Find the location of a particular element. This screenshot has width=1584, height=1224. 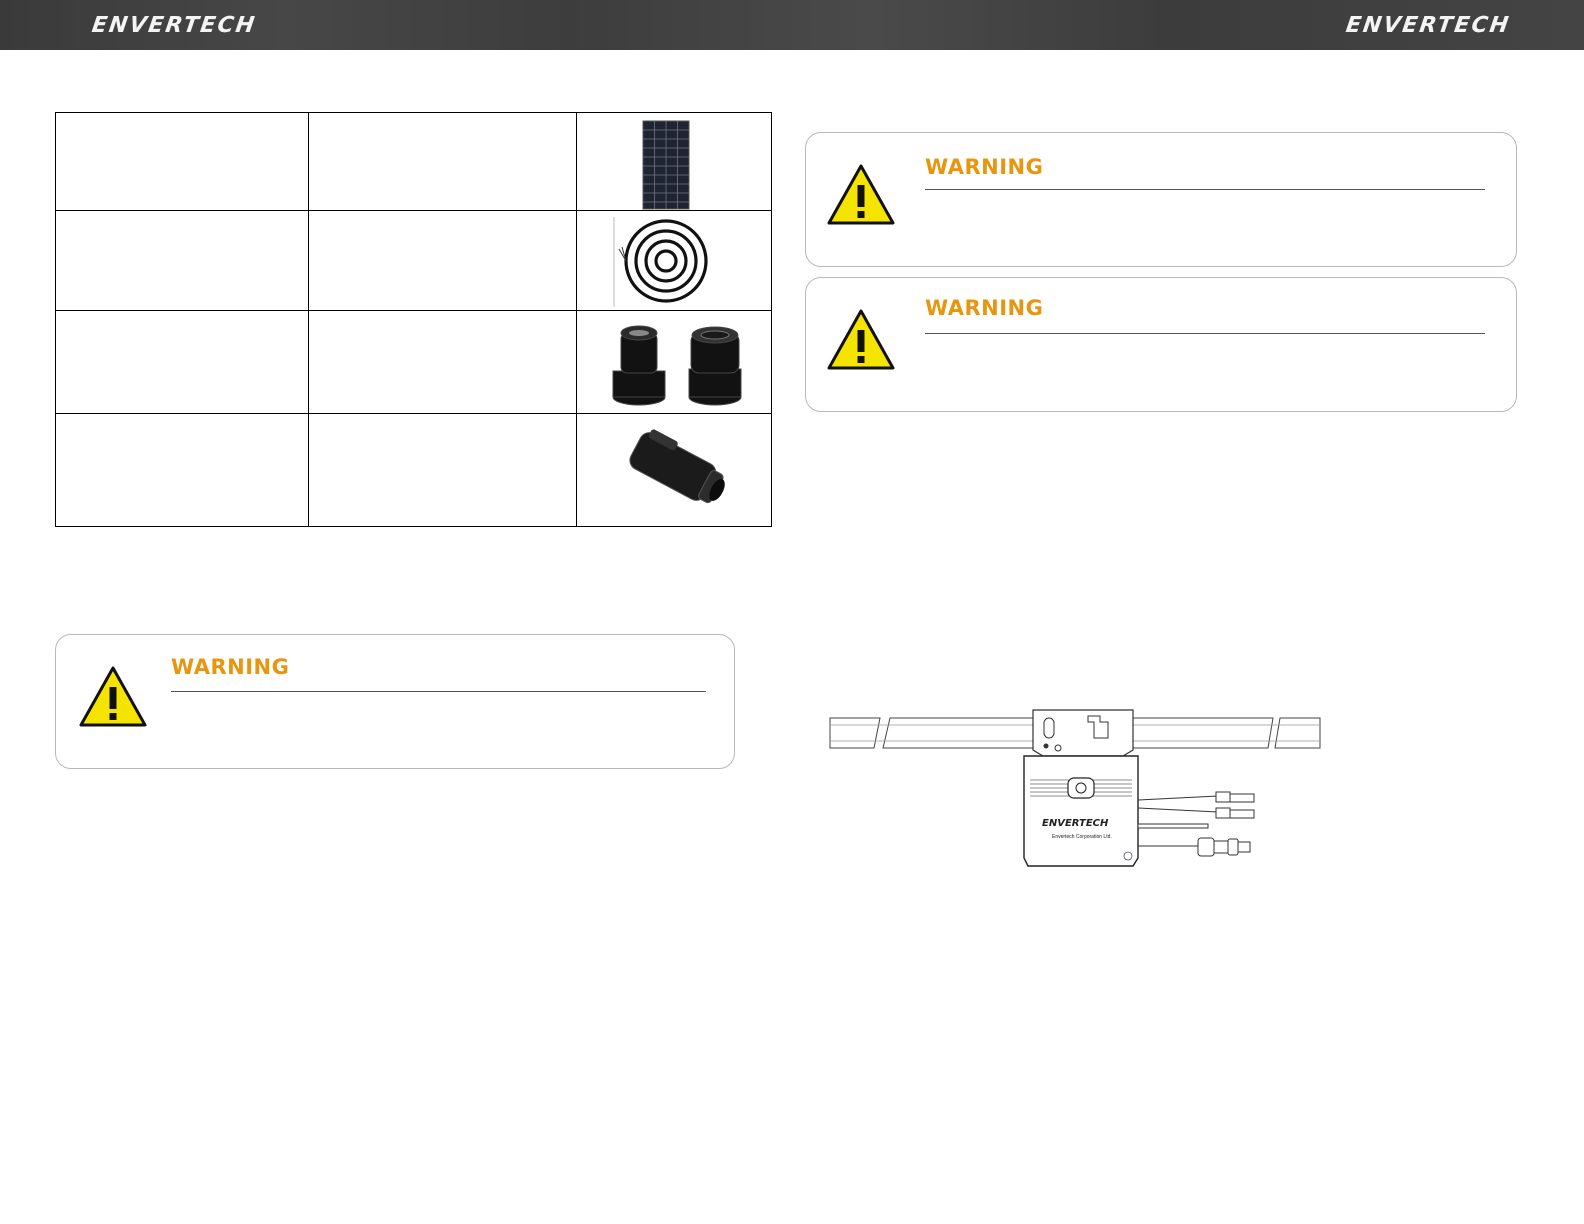

microinverter-figure: ENVERTECH Envertech Corporation Ltd. is located at coordinates (1075, 788).